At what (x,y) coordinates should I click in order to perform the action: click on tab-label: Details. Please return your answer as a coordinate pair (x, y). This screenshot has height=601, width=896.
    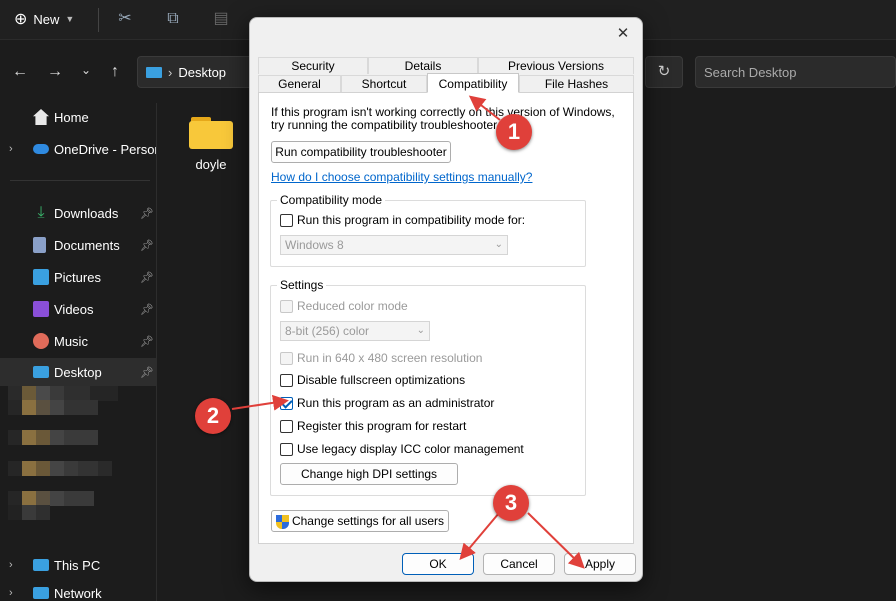
    Looking at the image, I should click on (423, 66).